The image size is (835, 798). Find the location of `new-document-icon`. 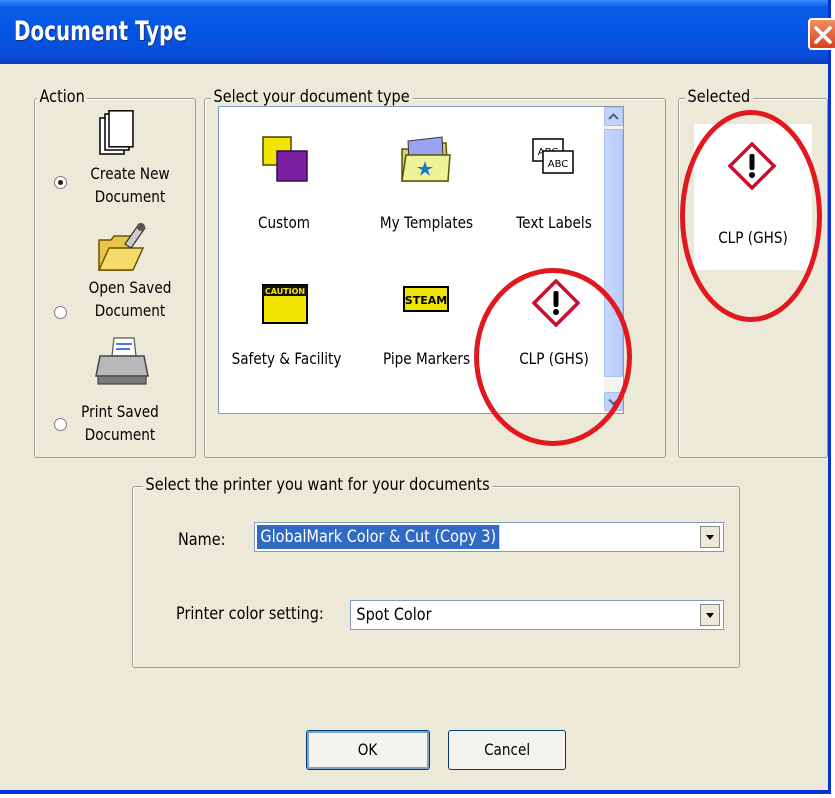

new-document-icon is located at coordinates (116, 132).